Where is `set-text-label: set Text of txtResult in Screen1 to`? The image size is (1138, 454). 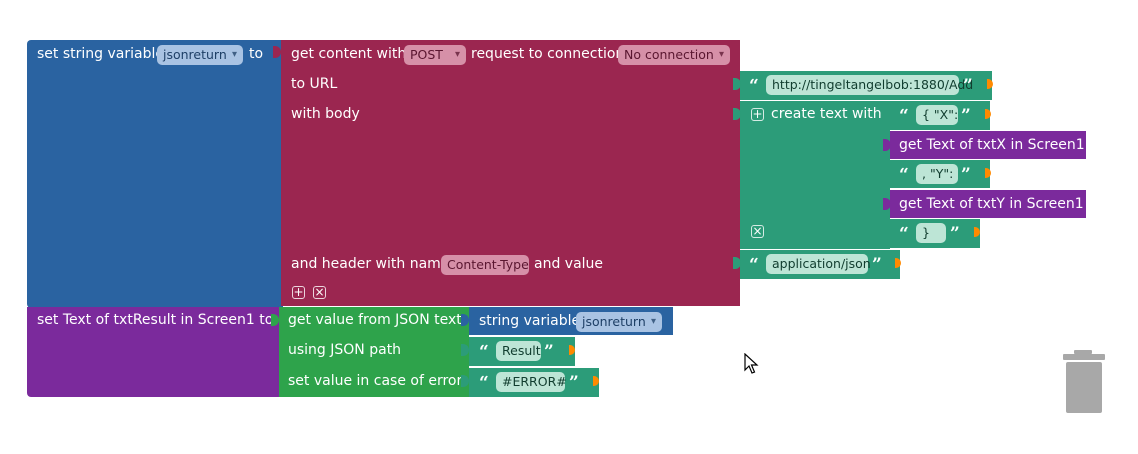
set-text-label: set Text of txtResult in Screen1 to is located at coordinates (155, 320).